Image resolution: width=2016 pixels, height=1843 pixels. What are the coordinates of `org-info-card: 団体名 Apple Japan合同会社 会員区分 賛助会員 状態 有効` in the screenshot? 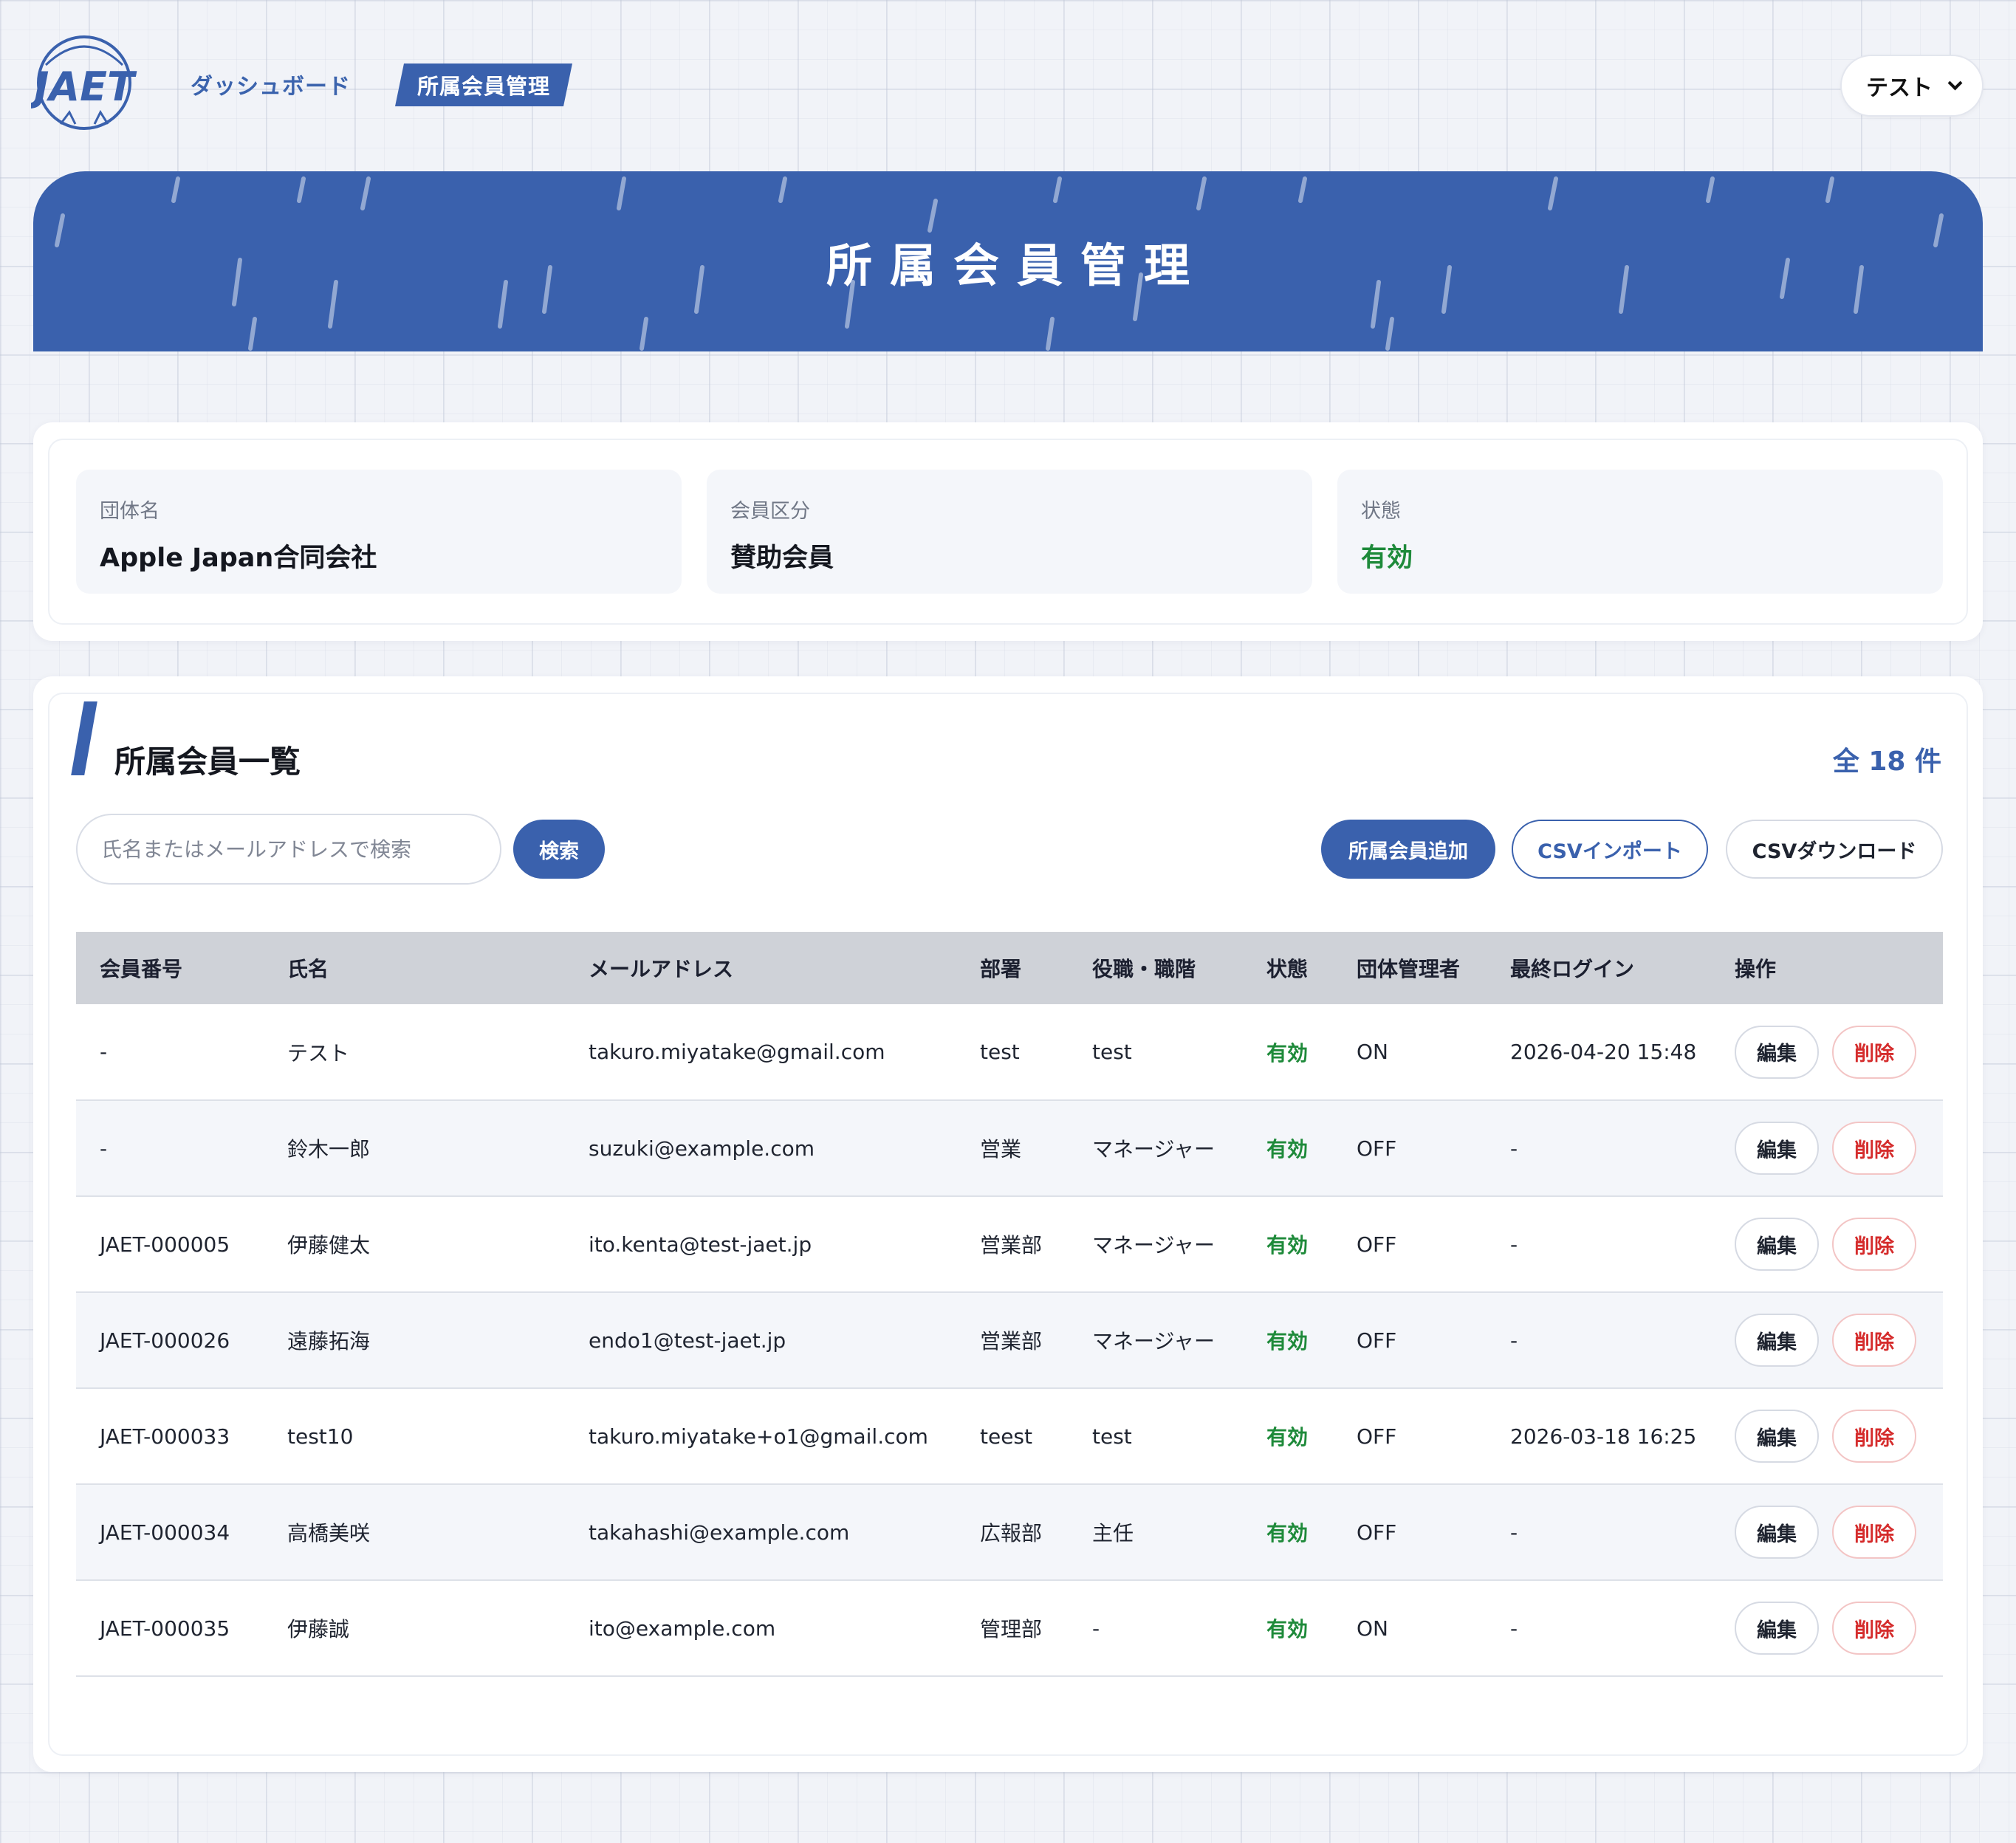 It's located at (1008, 531).